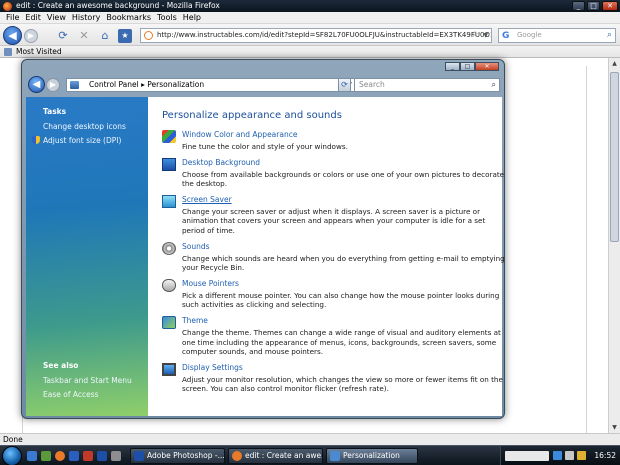  Describe the element at coordinates (342, 163) in the screenshot. I see `link-desktop-background: Desktop Background` at that location.